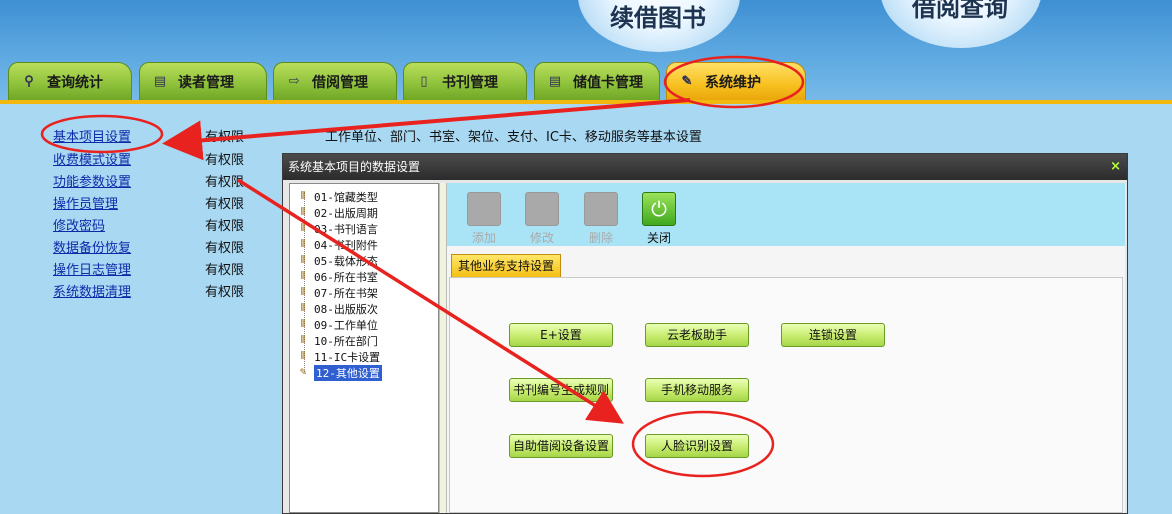 The image size is (1172, 514). What do you see at coordinates (426, 129) in the screenshot?
I see `annotation-arrow-to-menu` at bounding box center [426, 129].